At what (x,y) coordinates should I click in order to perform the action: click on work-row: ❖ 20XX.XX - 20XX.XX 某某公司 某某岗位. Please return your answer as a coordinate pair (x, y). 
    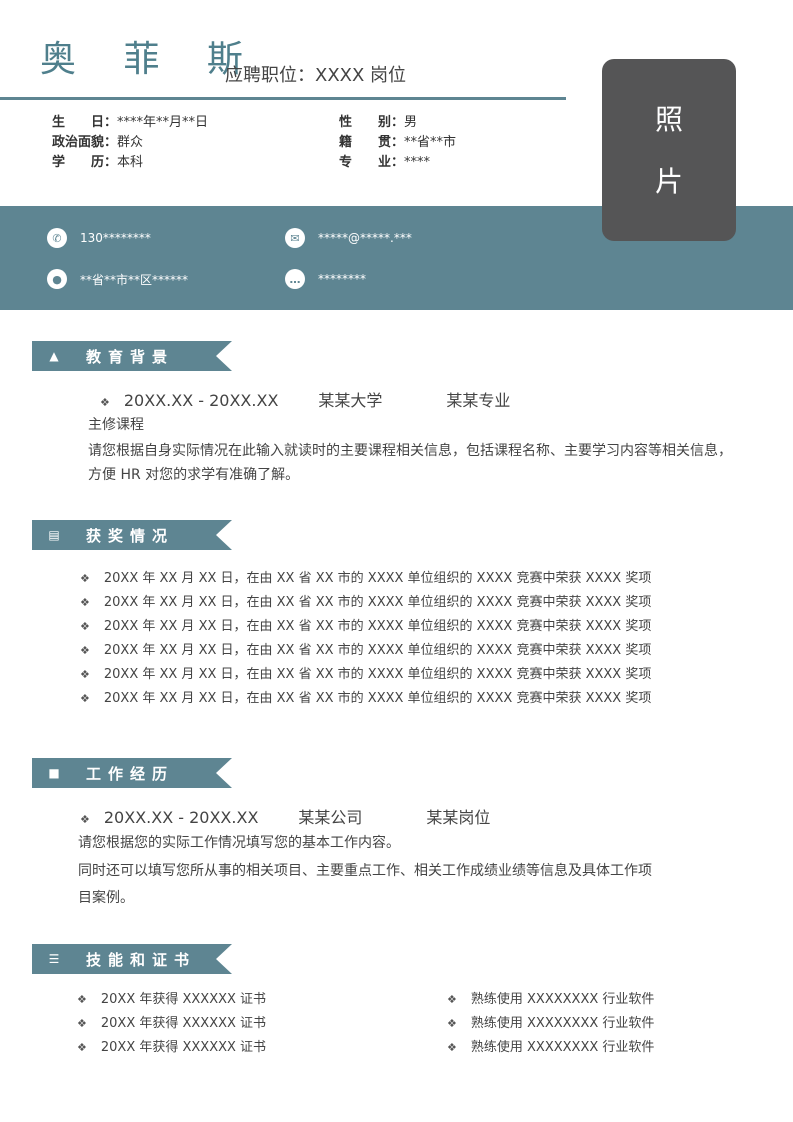
    Looking at the image, I should click on (285, 817).